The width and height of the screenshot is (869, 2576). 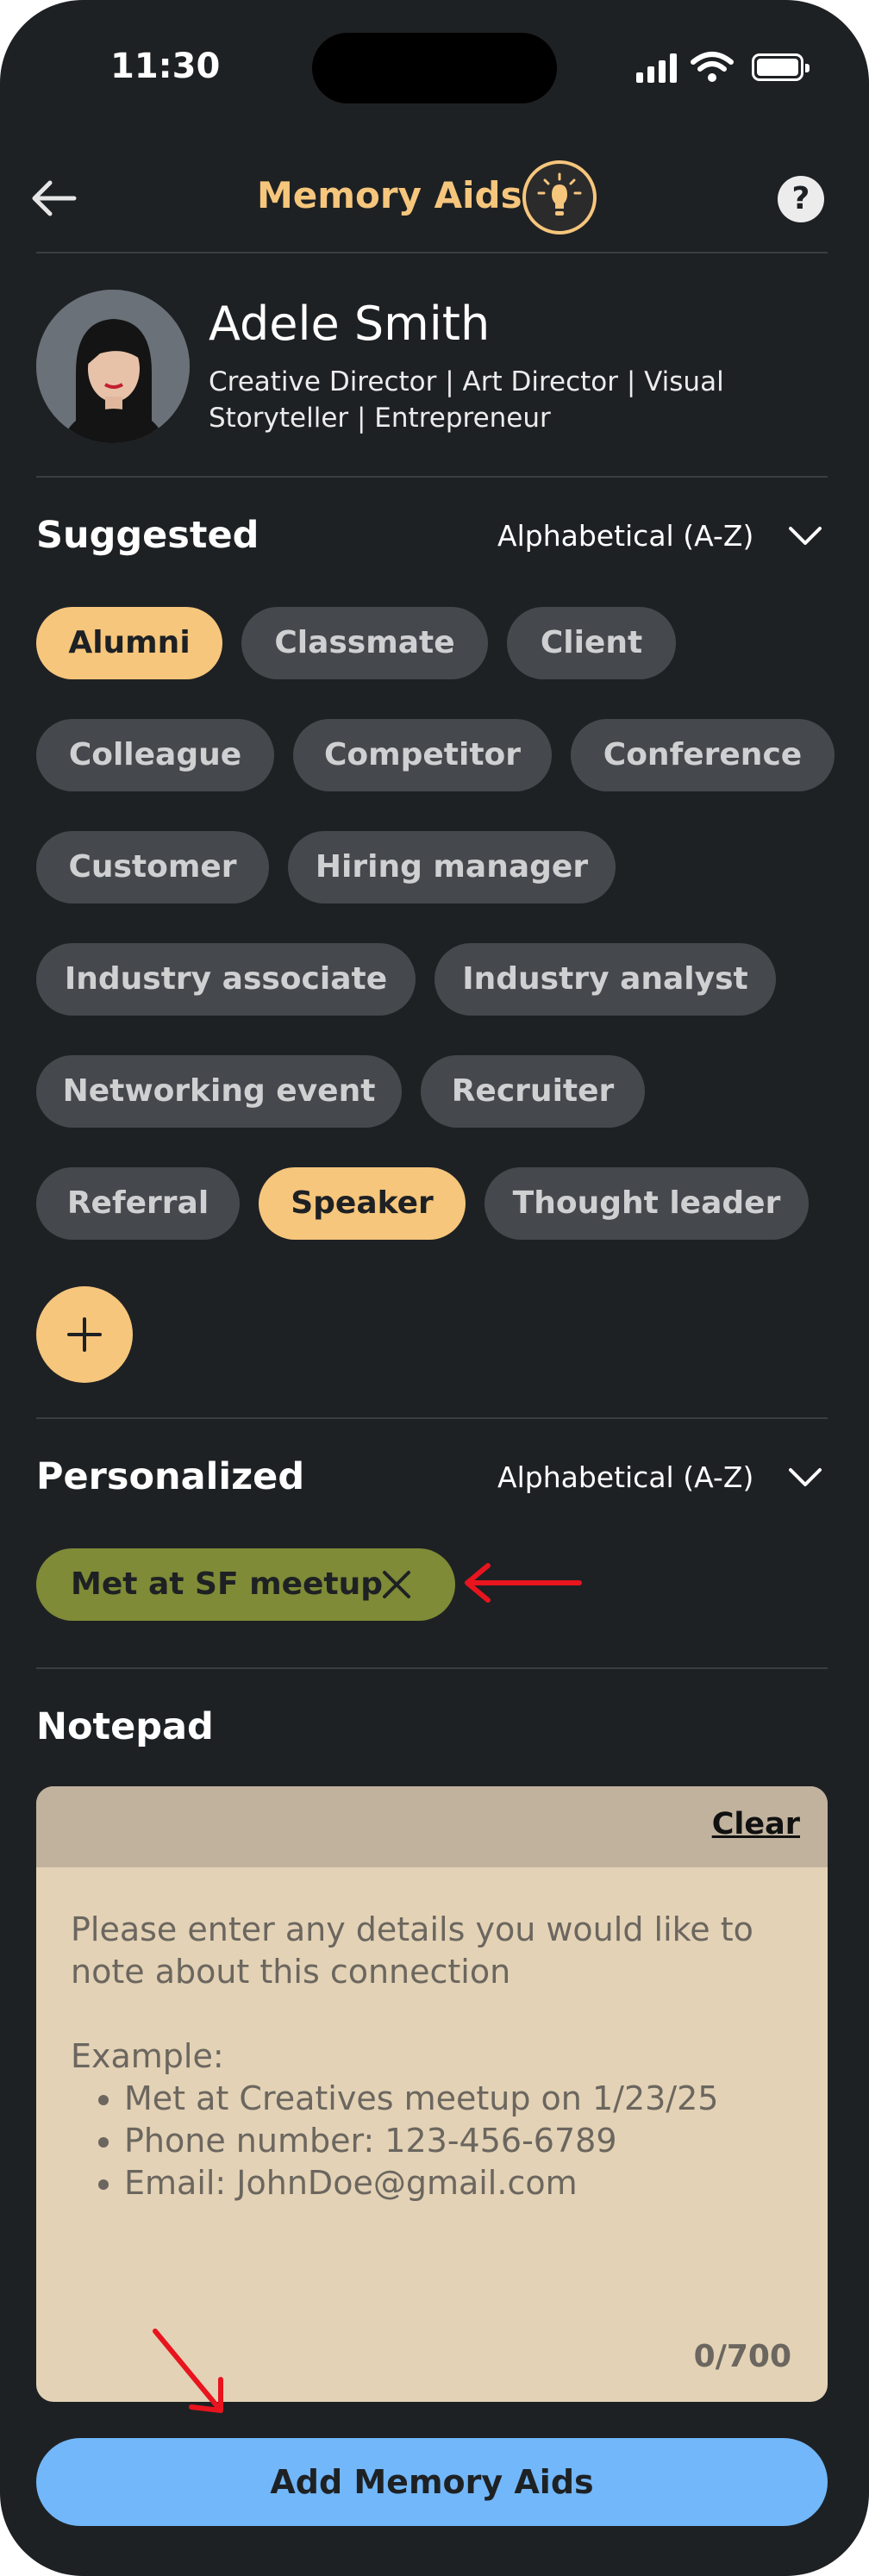 I want to click on chip-referral: Referral, so click(x=138, y=1203).